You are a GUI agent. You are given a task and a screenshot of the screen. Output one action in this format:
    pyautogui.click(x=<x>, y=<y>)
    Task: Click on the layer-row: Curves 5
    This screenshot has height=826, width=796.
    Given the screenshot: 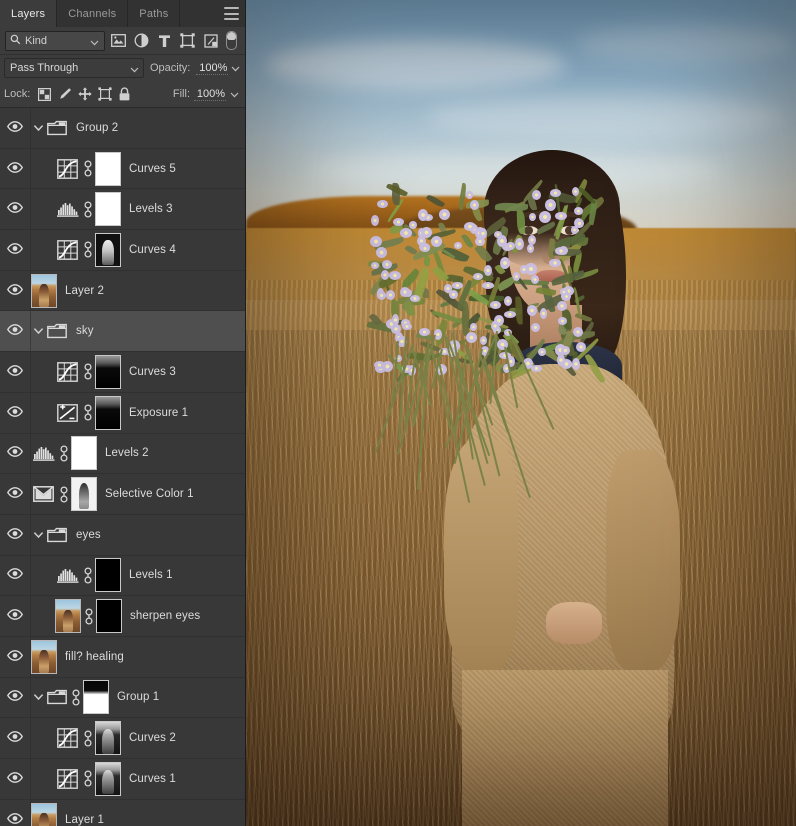 What is the action you would take?
    pyautogui.click(x=122, y=169)
    